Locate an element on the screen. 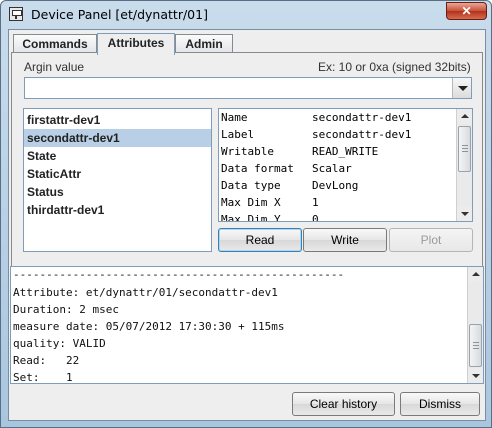 The image size is (492, 428). title-bar: Device Panel [et/dynattr/01] ✕ is located at coordinates (246, 15).